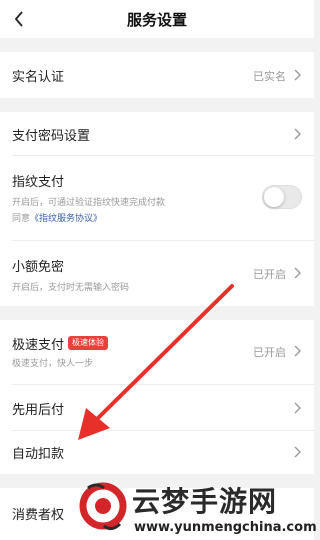 Image resolution: width=320 pixels, height=540 pixels. I want to click on fingerprint-label: 指纹支付, so click(38, 182).